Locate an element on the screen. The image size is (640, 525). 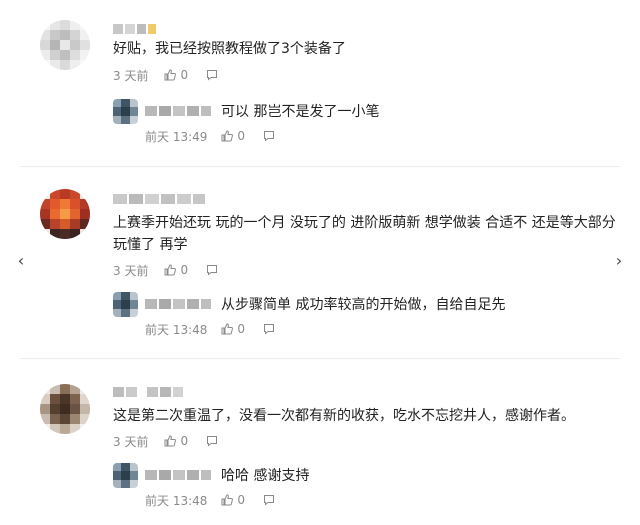
comment-meta: 3 天前 0 is located at coordinates (165, 441).